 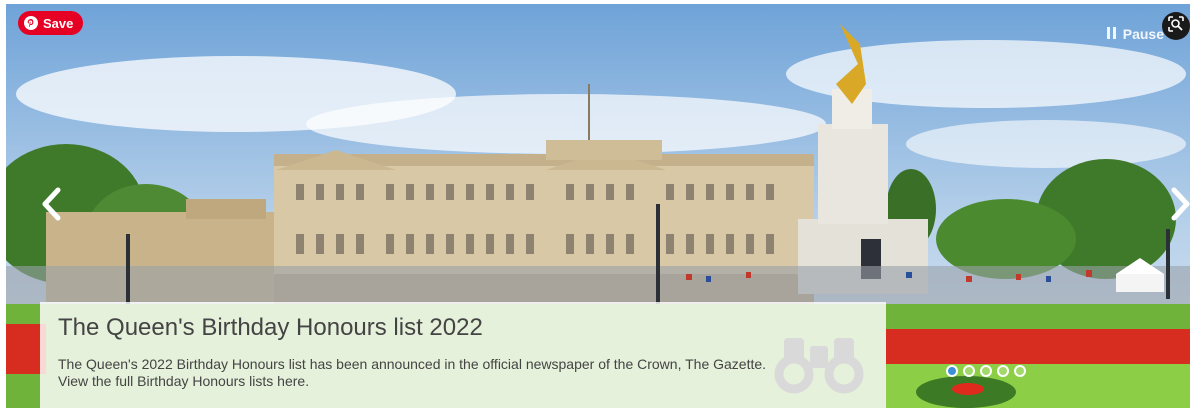 I want to click on pause-button: Pause, so click(x=1135, y=34).